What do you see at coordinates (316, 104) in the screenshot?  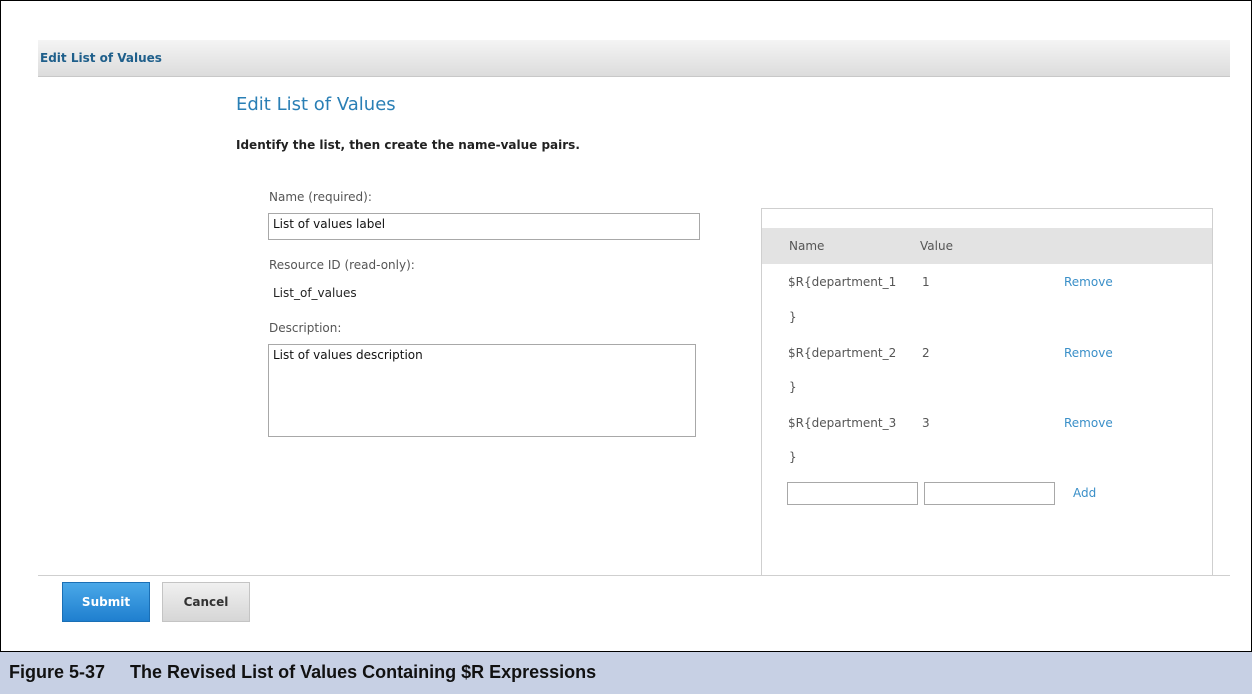 I see `page-title: Edit List of Values` at bounding box center [316, 104].